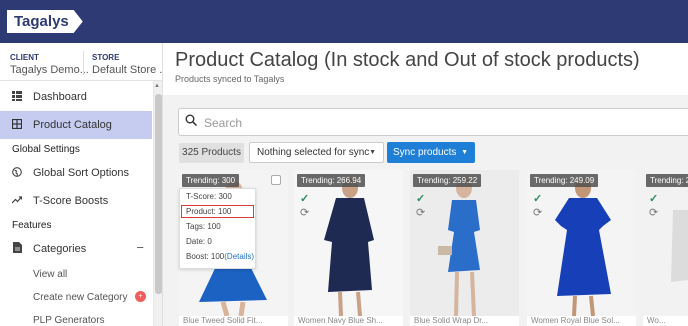  Describe the element at coordinates (230, 79) in the screenshot. I see `page-subtitle: Products synced to Tagalys` at that location.